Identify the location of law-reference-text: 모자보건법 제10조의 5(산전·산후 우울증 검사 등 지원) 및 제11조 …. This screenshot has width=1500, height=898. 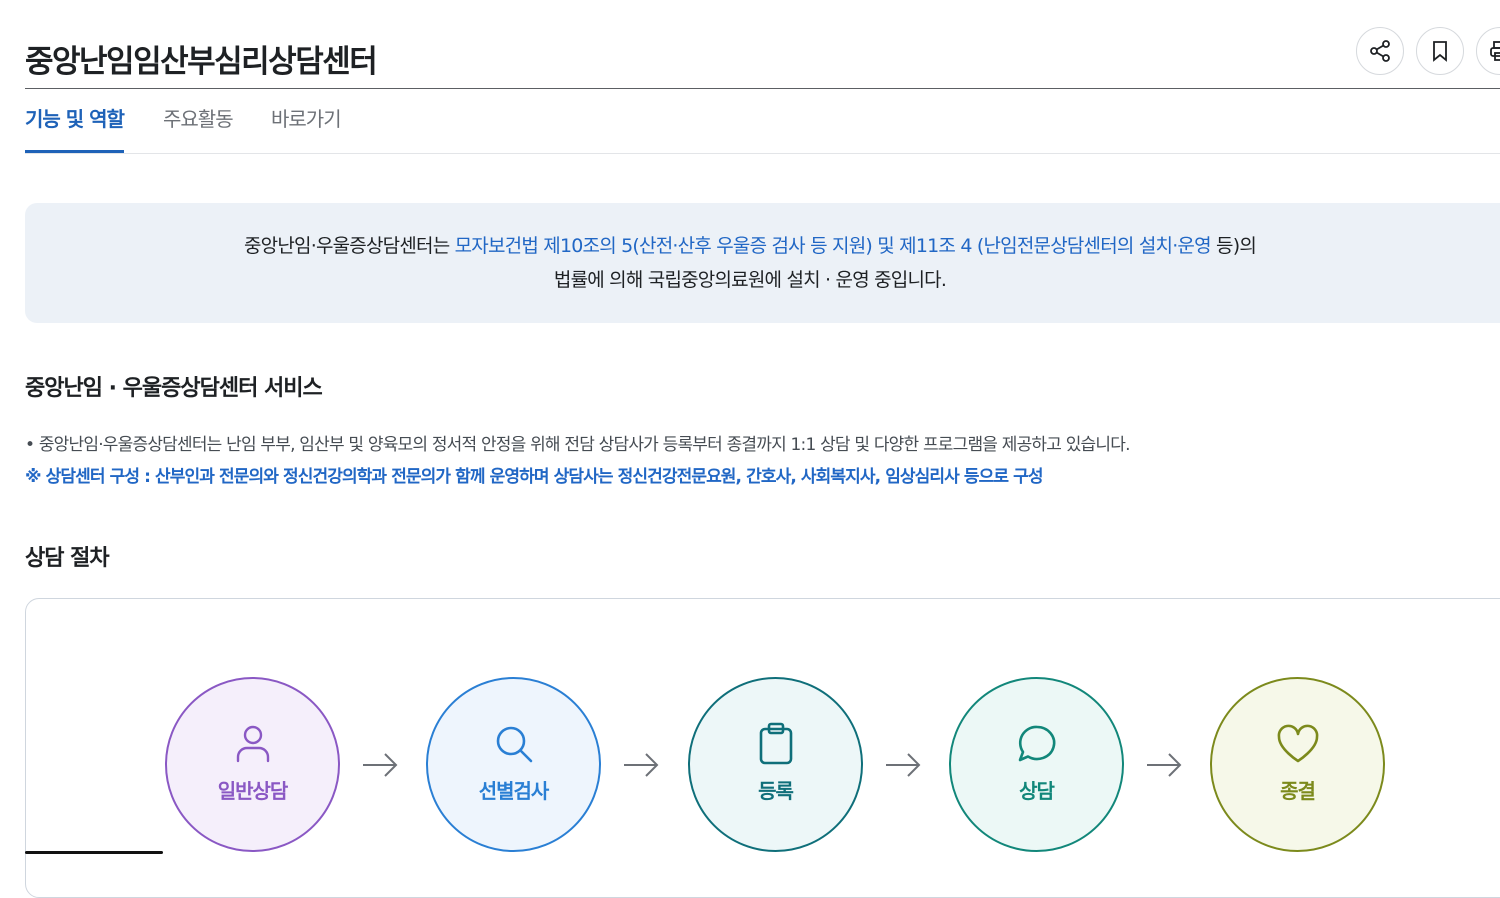
(833, 246).